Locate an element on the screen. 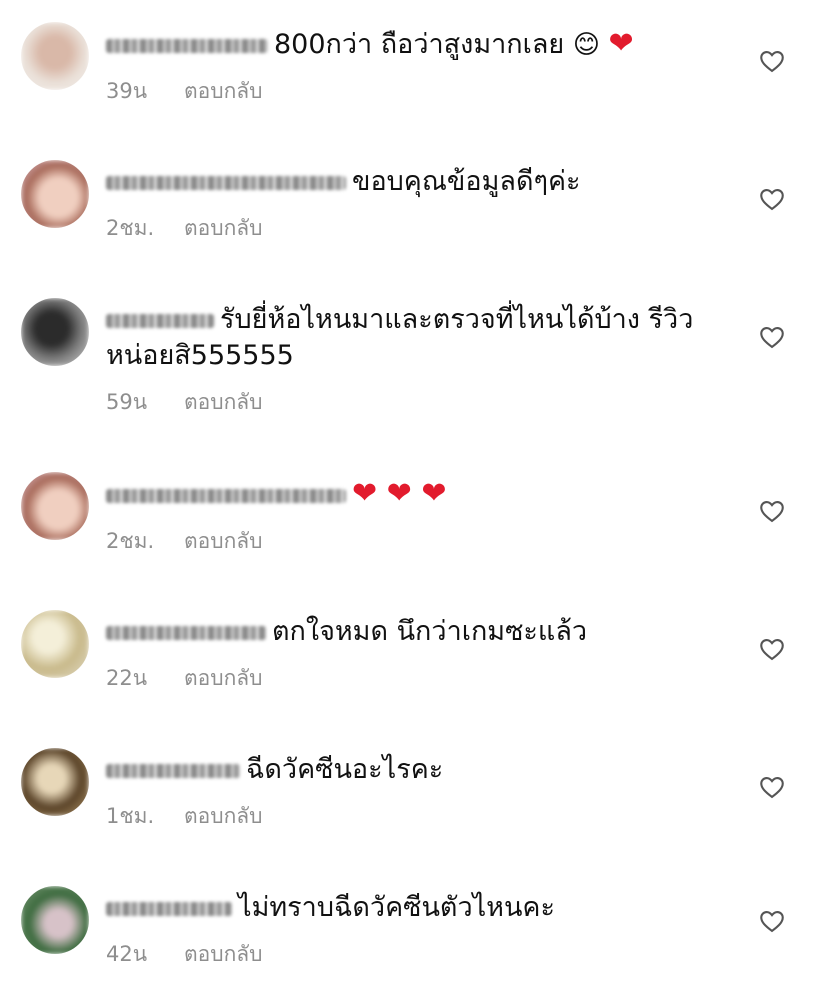 The width and height of the screenshot is (828, 982). comment-text: ไม่ทราบฉีดวัคซีนตัวไหนคะ is located at coordinates (396, 907).